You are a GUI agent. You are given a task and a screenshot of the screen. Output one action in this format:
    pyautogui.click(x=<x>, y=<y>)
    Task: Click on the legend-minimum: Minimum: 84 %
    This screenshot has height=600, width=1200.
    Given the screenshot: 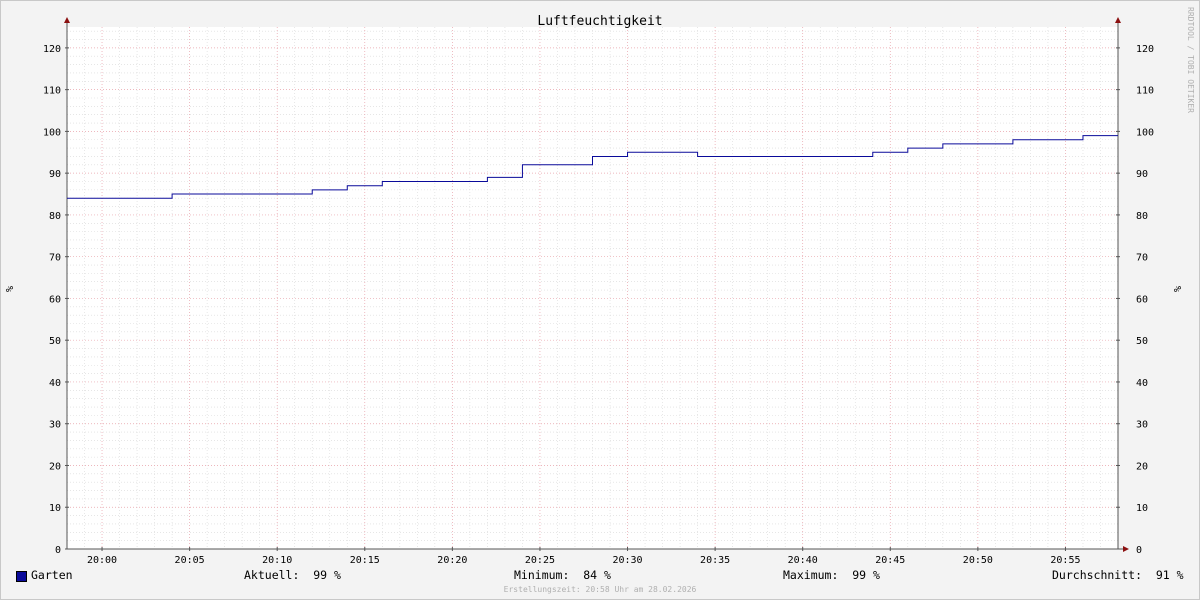 What is the action you would take?
    pyautogui.click(x=562, y=575)
    